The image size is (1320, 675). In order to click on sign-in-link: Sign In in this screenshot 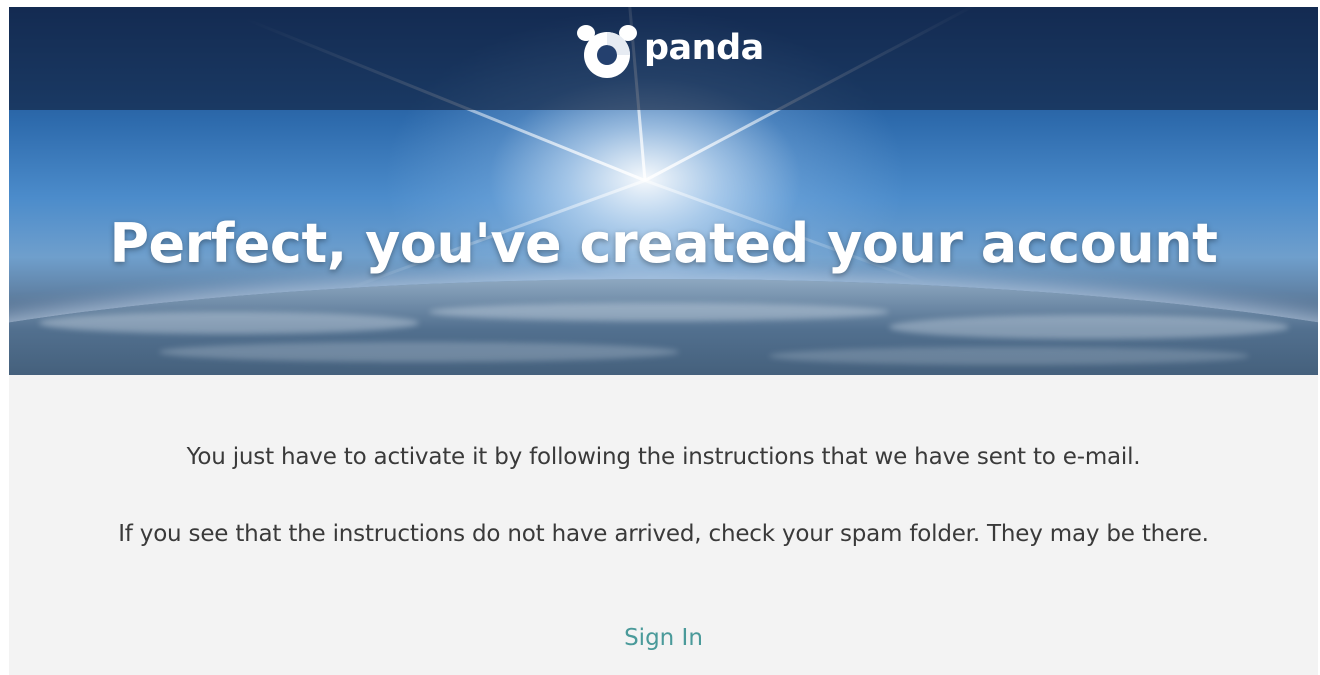, I will do `click(663, 638)`.